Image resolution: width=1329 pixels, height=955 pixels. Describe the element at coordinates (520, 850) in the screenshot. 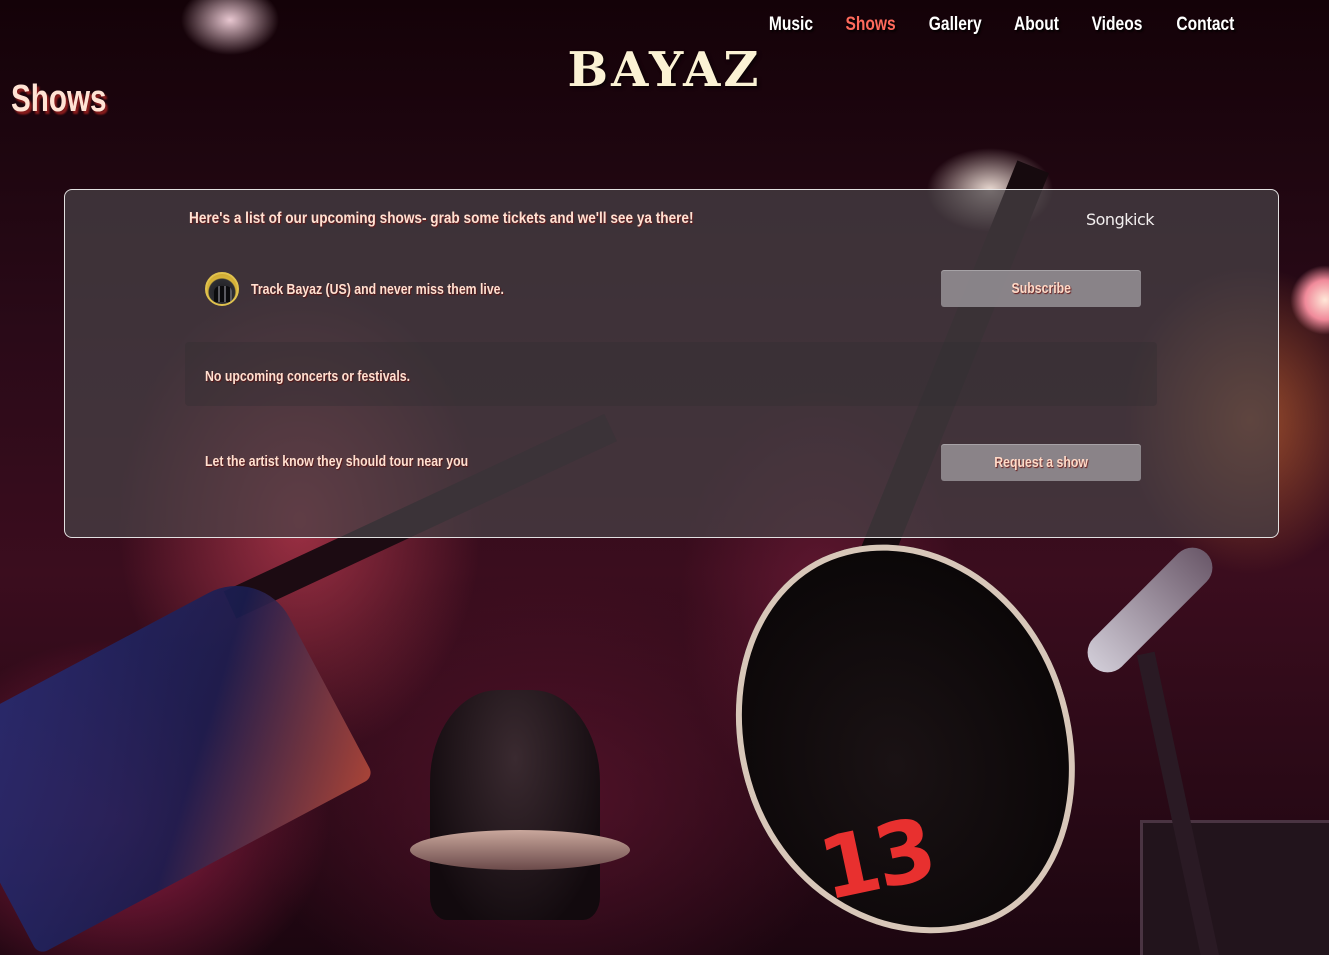

I see `cymbal` at that location.